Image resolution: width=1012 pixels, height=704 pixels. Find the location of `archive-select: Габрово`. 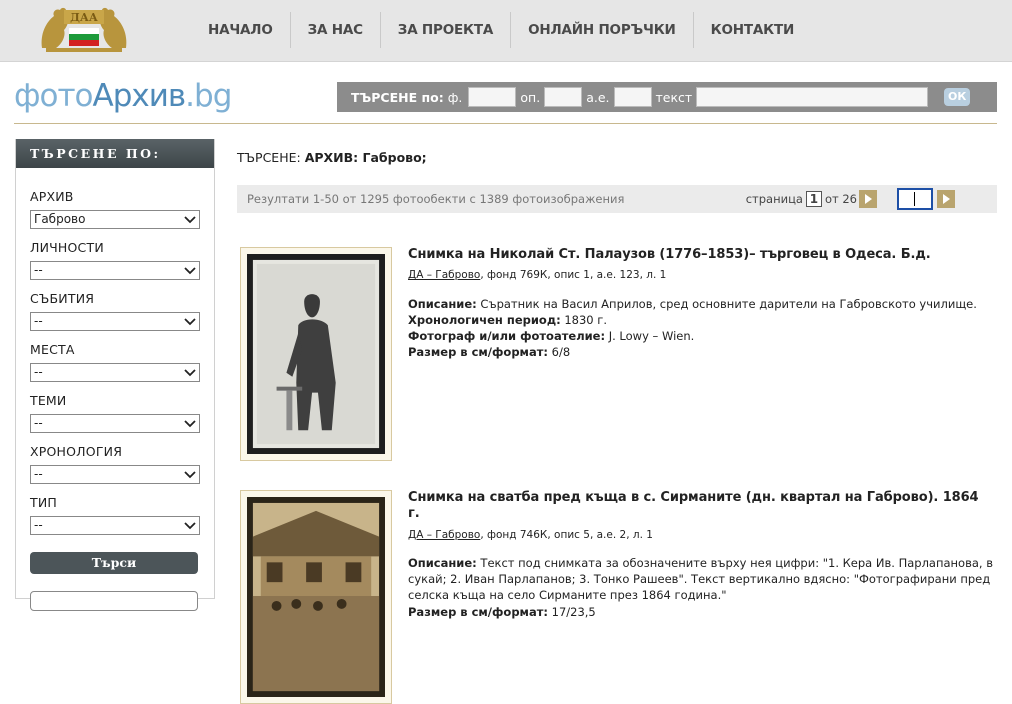

archive-select: Габрово is located at coordinates (115, 219).